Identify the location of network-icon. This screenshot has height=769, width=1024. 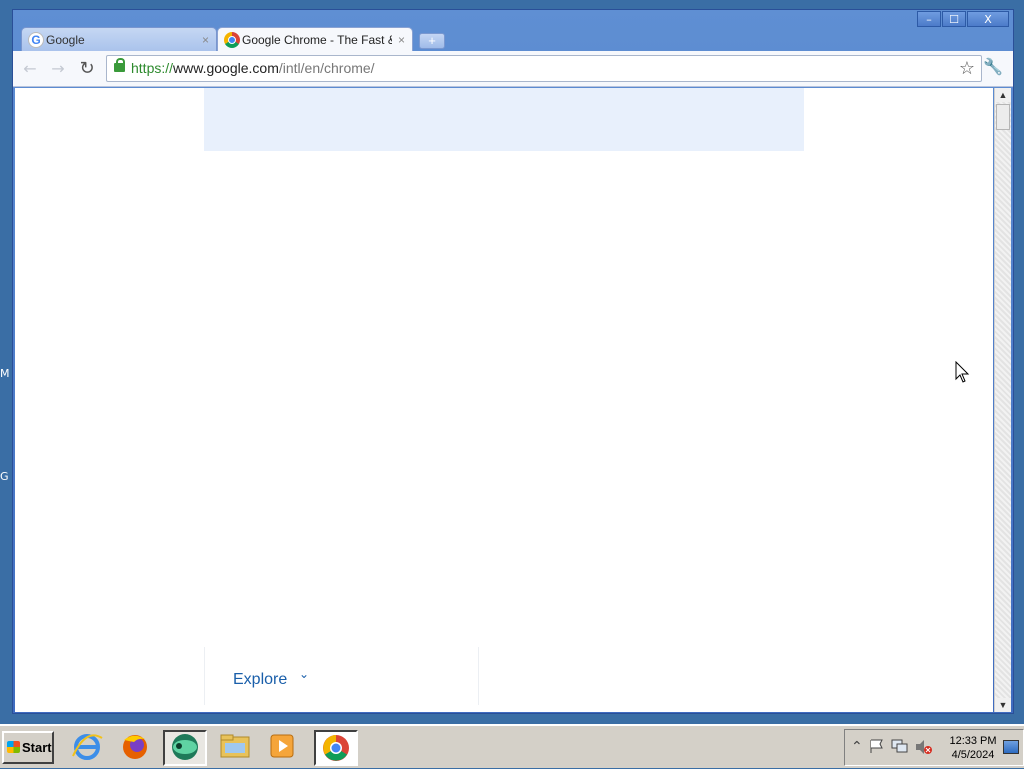
(900, 748).